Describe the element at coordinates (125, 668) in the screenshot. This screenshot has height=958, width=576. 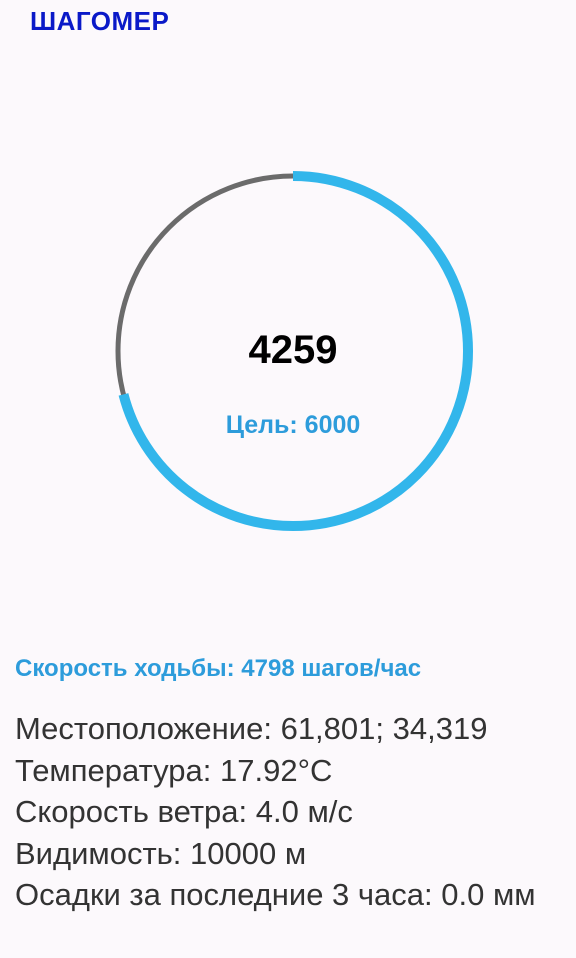
I see `walking-speed-label: Скорость ходьбы:` at that location.